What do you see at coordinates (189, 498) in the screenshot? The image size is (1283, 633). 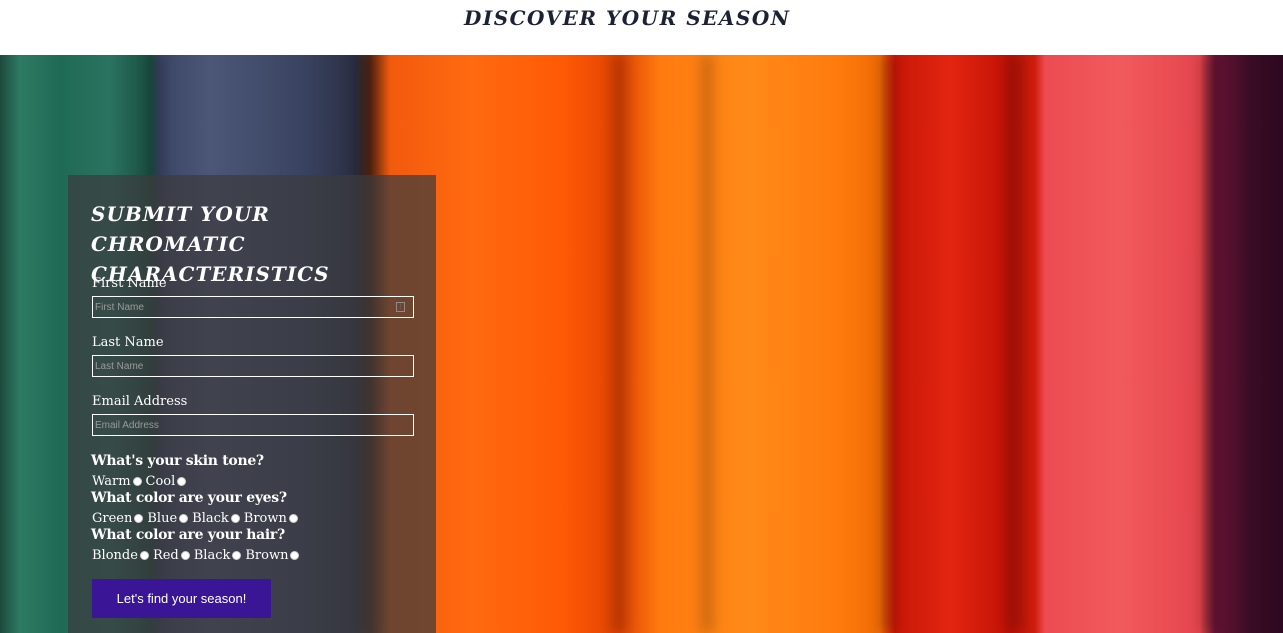 I see `eye-color-question: What color are your eyes?` at bounding box center [189, 498].